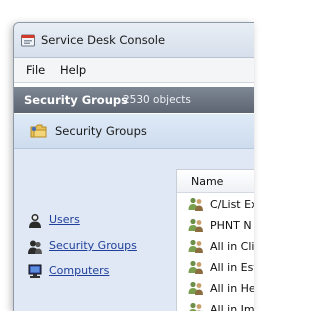 The height and width of the screenshot is (311, 320). I want to click on nav-label-users: Users, so click(64, 219).